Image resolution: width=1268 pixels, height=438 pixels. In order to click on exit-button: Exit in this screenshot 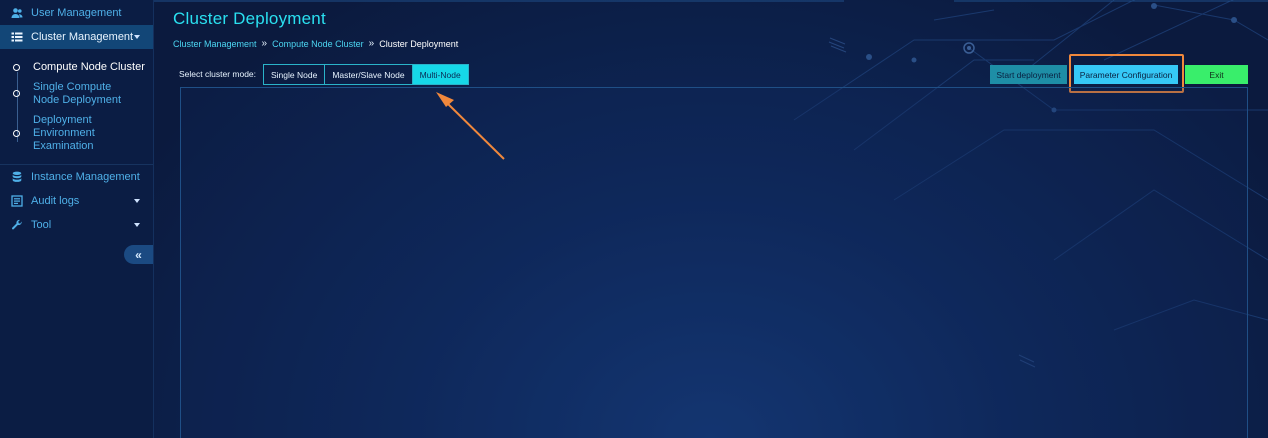, I will do `click(1216, 74)`.